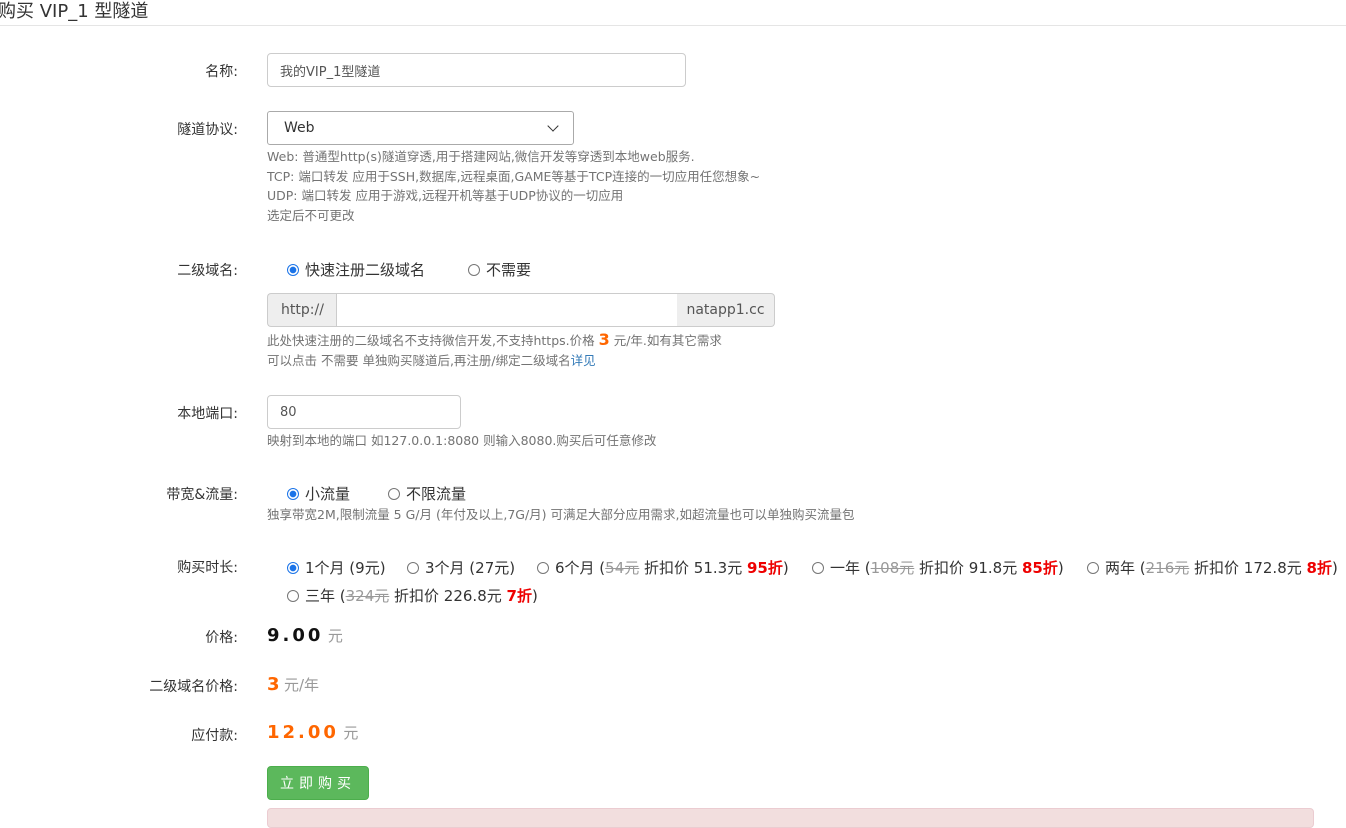  I want to click on protocol-help-note: 选定后不可更改, so click(311, 215).